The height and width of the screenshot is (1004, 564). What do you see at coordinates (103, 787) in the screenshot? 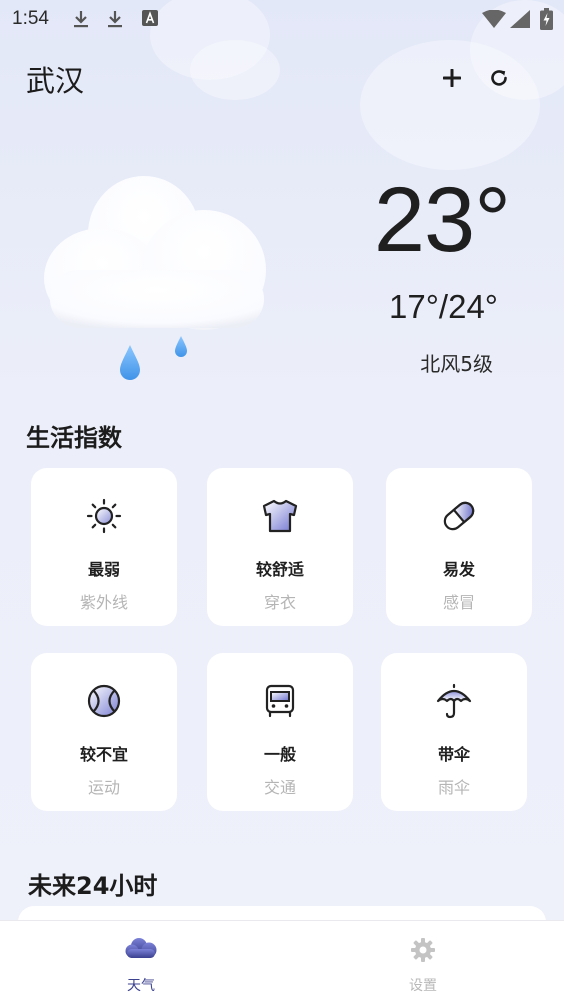
I see `life-label: 运动` at bounding box center [103, 787].